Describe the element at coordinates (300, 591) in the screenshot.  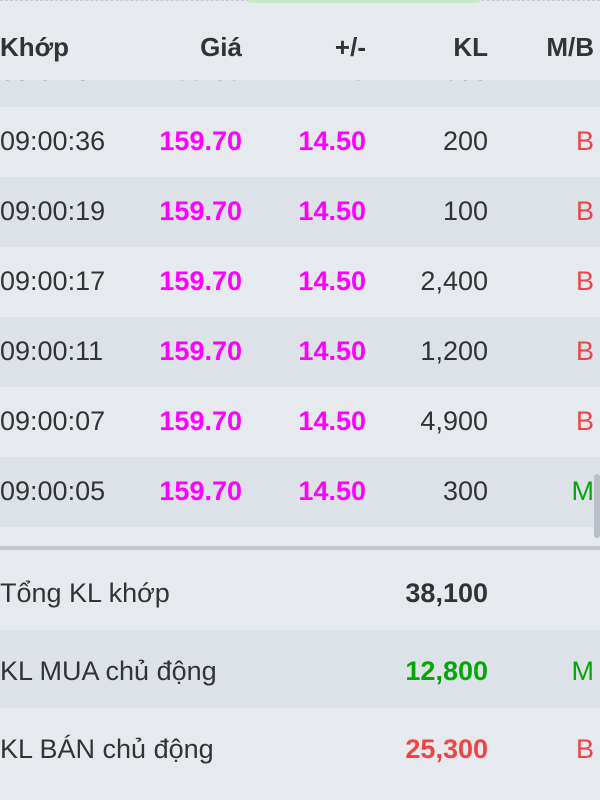
I see `summary-total-row: Tổng KL khớp 38,100` at that location.